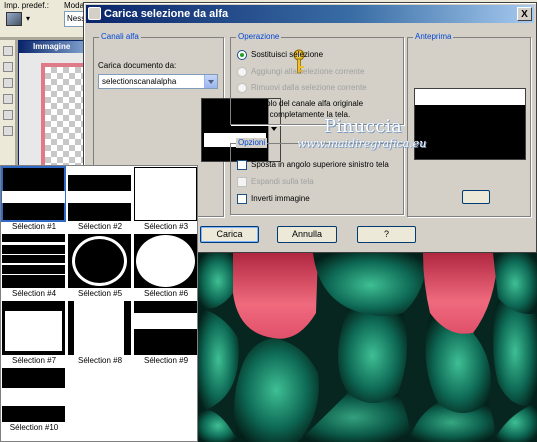 This screenshot has height=442, width=537. What do you see at coordinates (139, 81) in the screenshot?
I see `document-select-value: selectionscanalalpha` at bounding box center [139, 81].